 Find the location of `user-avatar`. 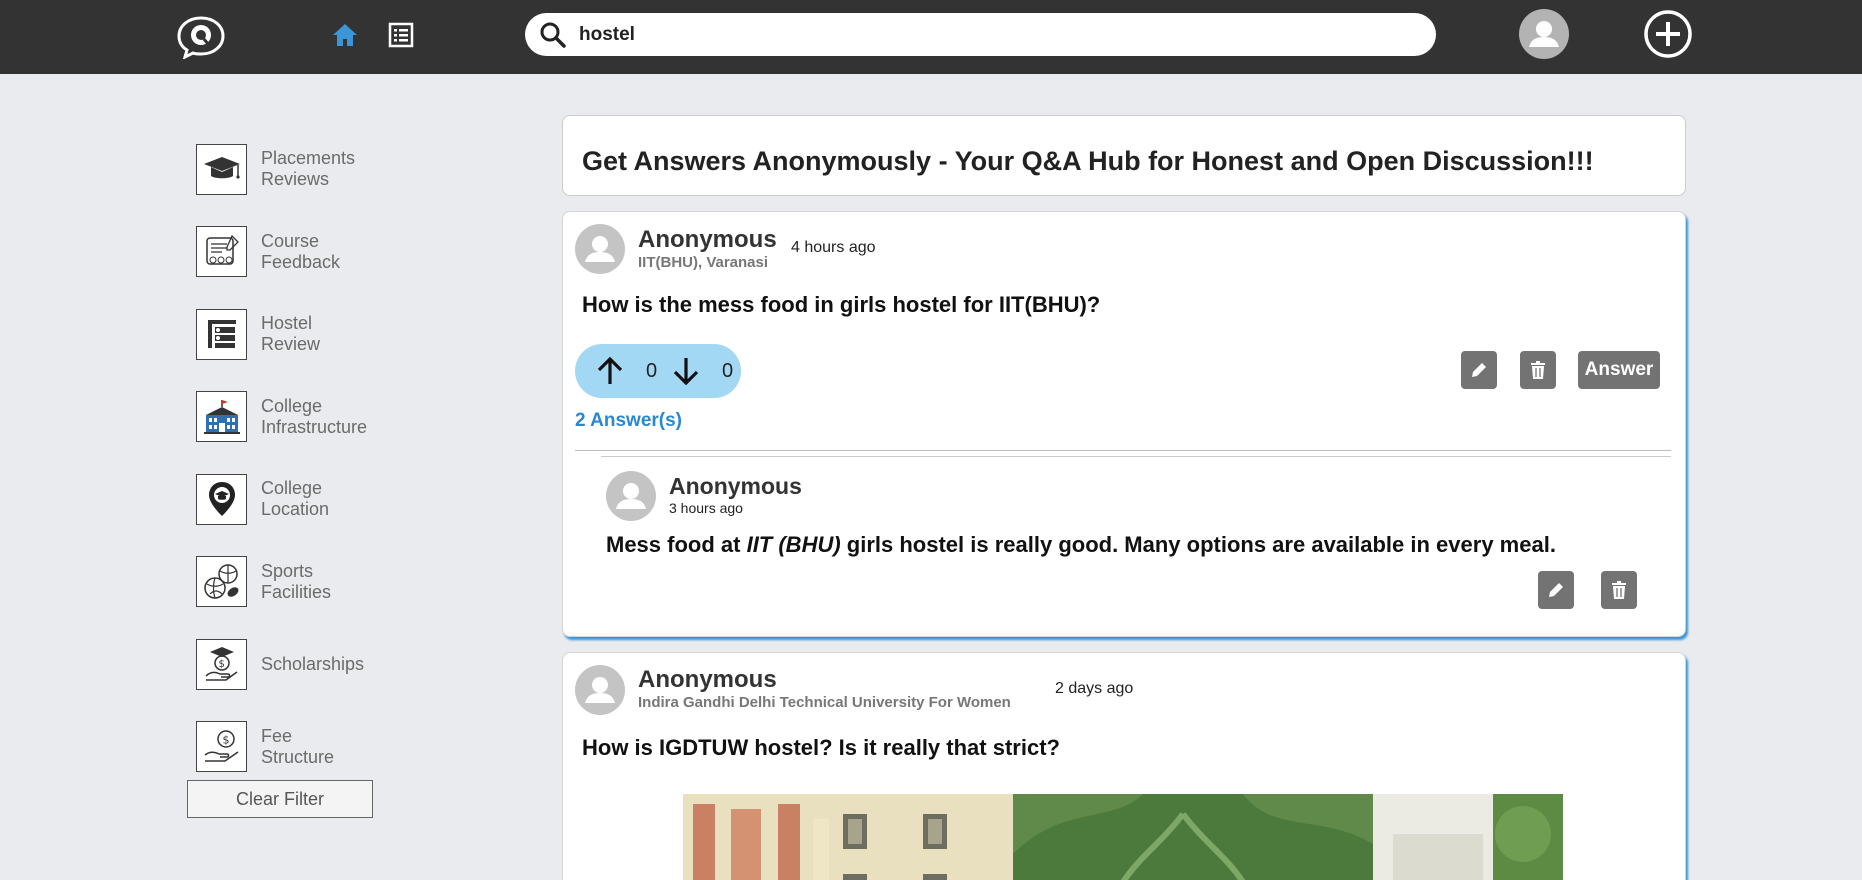

user-avatar is located at coordinates (1544, 34).